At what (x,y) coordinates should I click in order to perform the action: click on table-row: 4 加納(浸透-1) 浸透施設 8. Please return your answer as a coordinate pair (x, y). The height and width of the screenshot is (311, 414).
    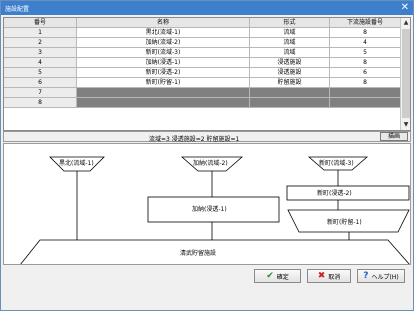
    Looking at the image, I should click on (202, 63).